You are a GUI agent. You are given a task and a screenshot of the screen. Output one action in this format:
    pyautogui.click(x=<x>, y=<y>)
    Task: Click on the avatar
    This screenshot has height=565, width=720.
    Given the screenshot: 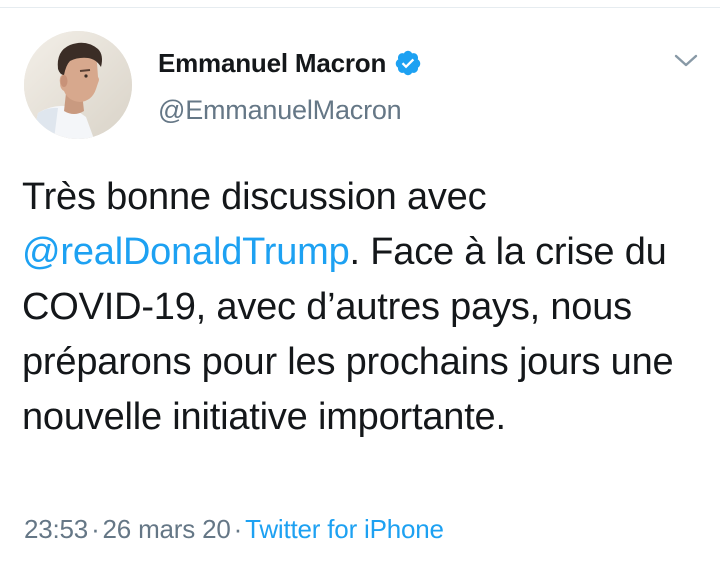 What is the action you would take?
    pyautogui.click(x=78, y=85)
    